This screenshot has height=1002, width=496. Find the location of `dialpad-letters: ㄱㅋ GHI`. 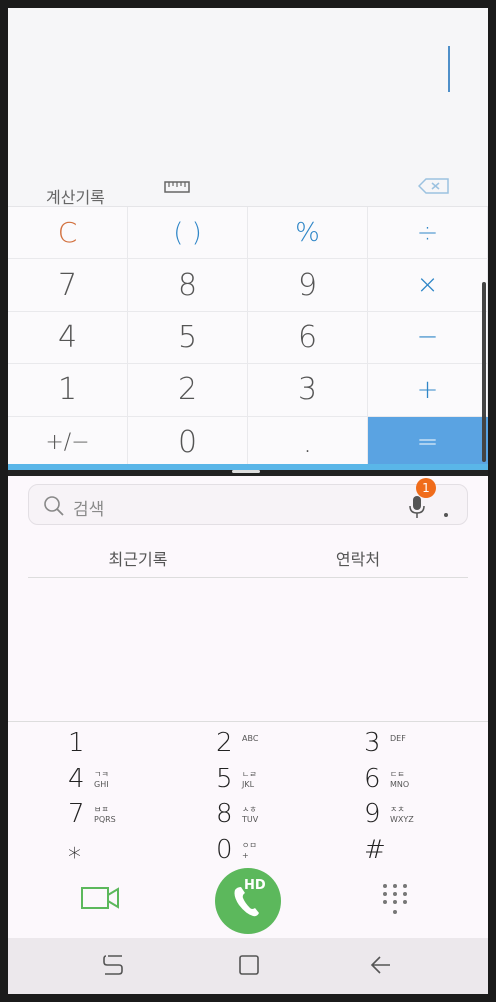

dialpad-letters: ㄱㅋ GHI is located at coordinates (101, 780).